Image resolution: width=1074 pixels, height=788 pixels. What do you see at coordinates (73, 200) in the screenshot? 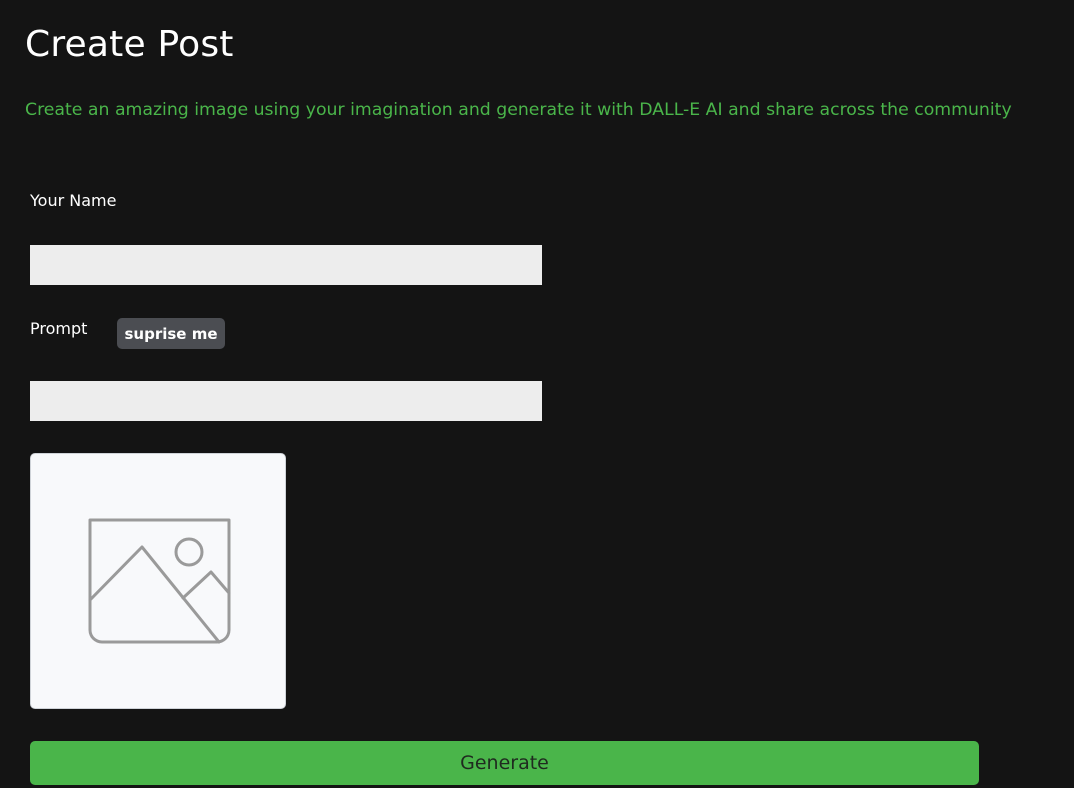
I see `name-label: Your Name` at bounding box center [73, 200].